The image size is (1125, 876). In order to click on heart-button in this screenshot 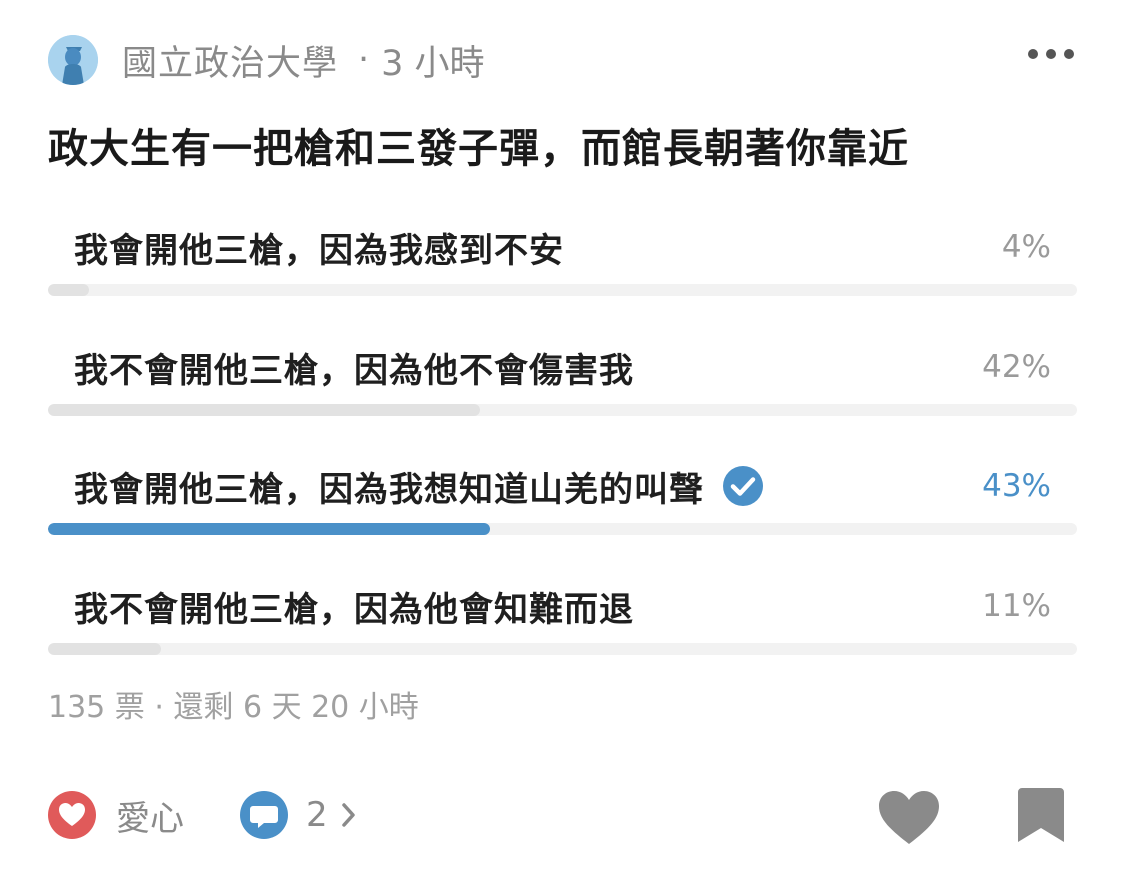, I will do `click(909, 818)`.